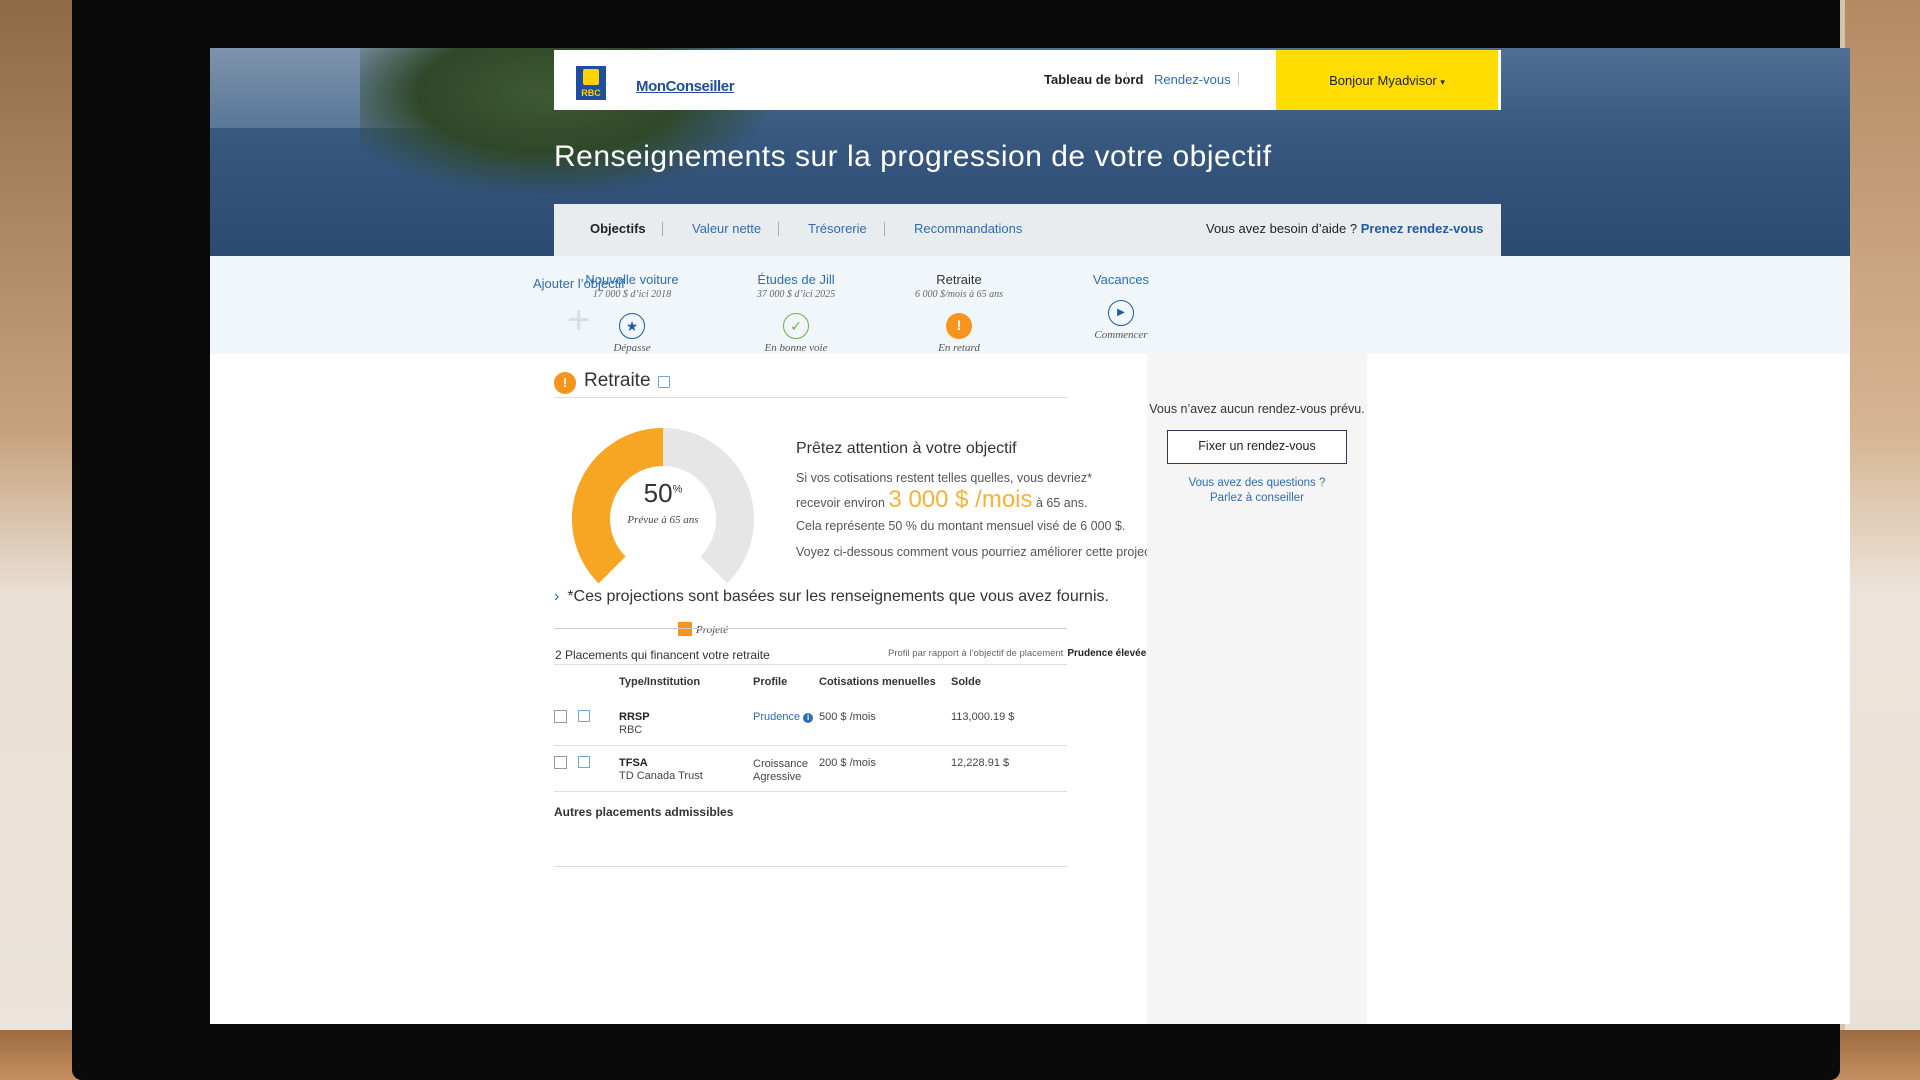 Image resolution: width=1920 pixels, height=1080 pixels. What do you see at coordinates (770, 682) in the screenshot?
I see `column-header-profile: Profile` at bounding box center [770, 682].